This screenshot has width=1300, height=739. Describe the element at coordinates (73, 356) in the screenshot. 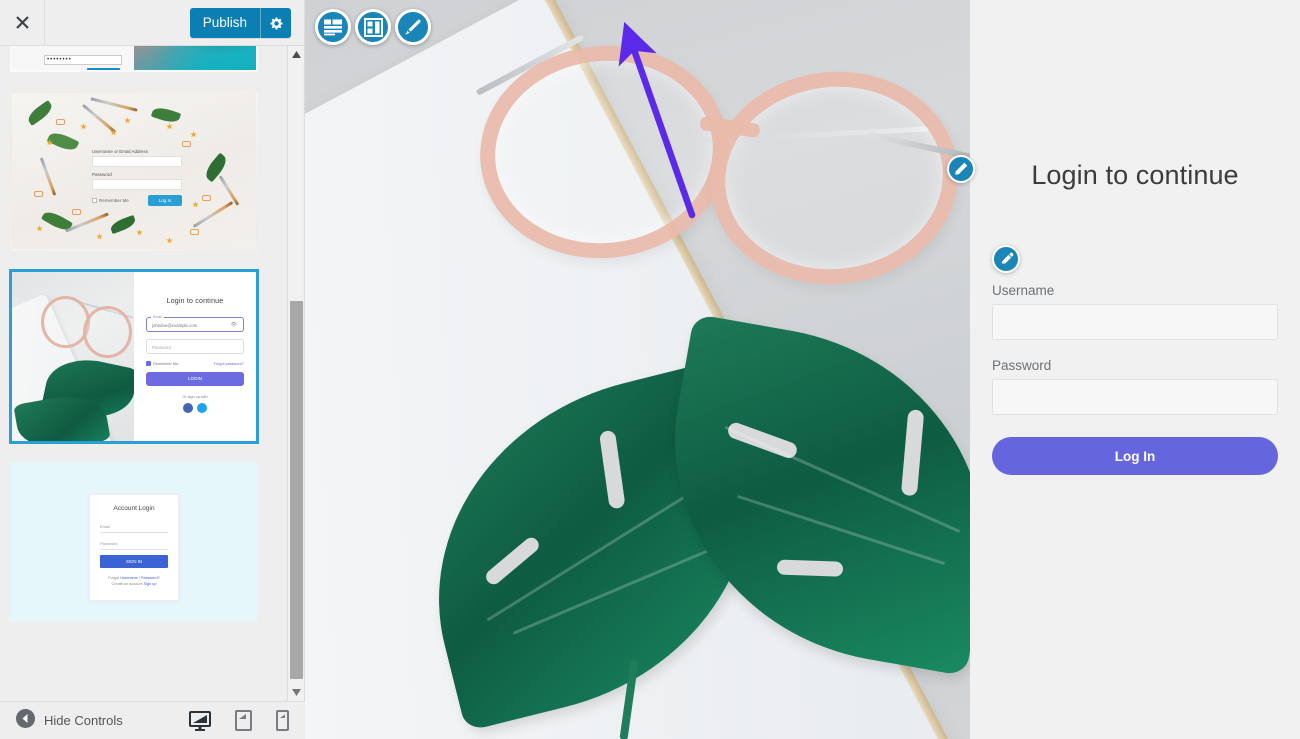

I see `thumb3-photo` at that location.